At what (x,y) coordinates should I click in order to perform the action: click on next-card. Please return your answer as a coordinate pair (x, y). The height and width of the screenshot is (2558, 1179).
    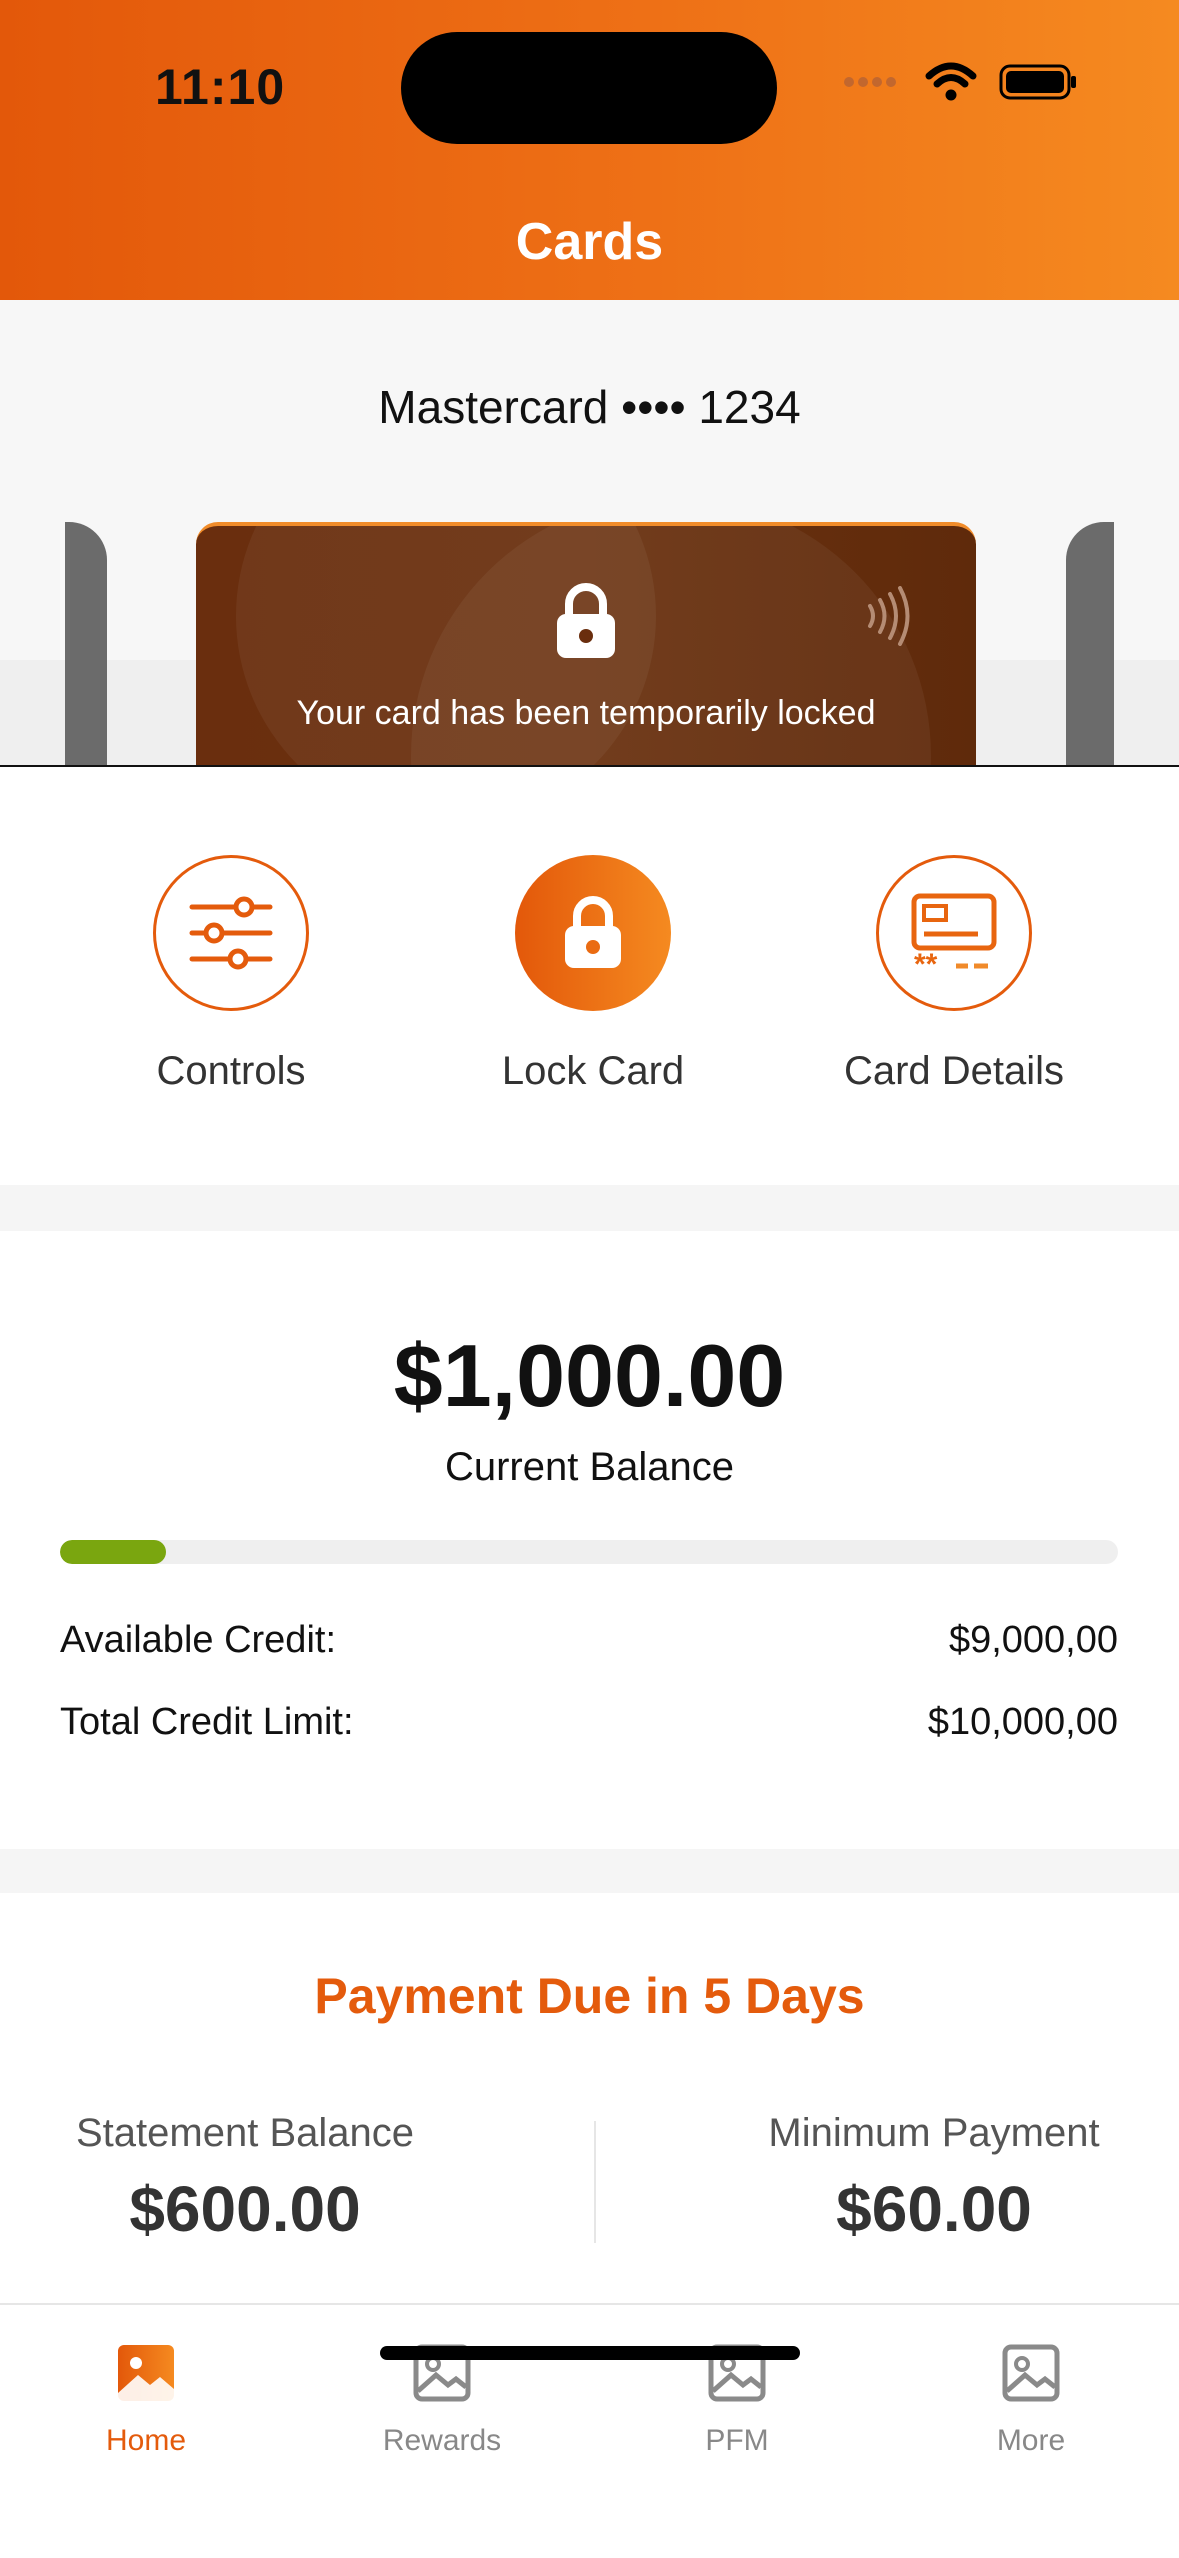
    Looking at the image, I should click on (1090, 643).